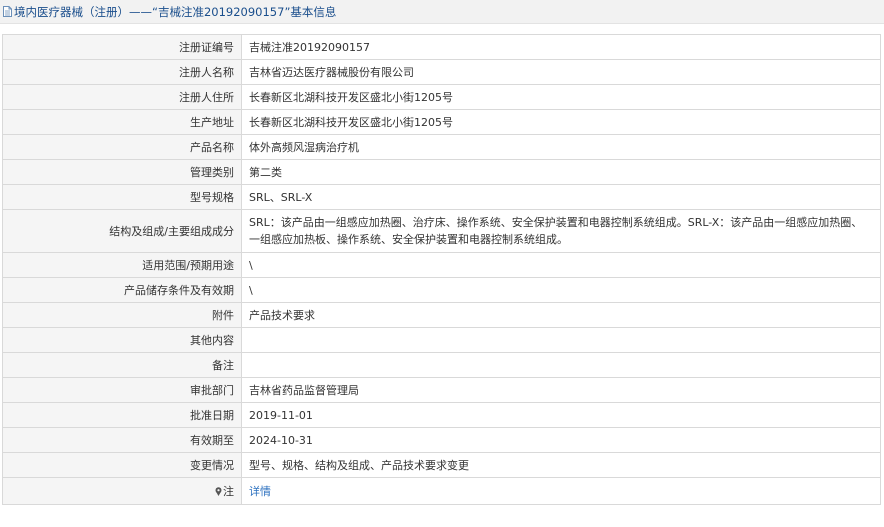 The image size is (884, 527). Describe the element at coordinates (561, 465) in the screenshot. I see `field-value: 型号、规格、结构及组成、产品技术要求变更` at that location.